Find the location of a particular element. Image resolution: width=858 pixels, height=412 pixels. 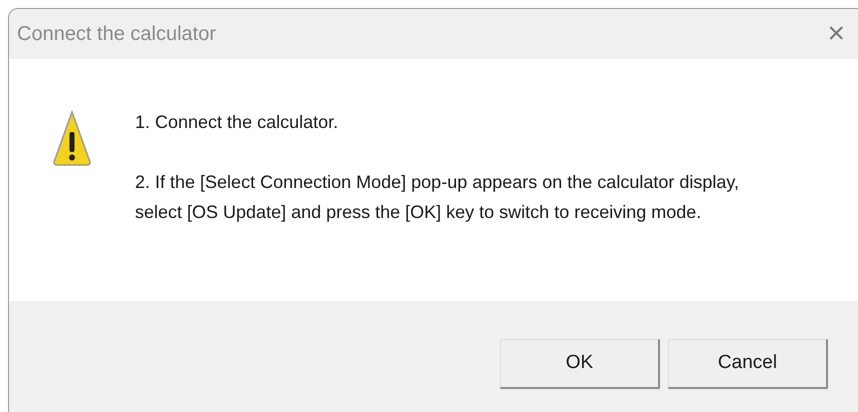

cancel-button: Cancel is located at coordinates (748, 364).